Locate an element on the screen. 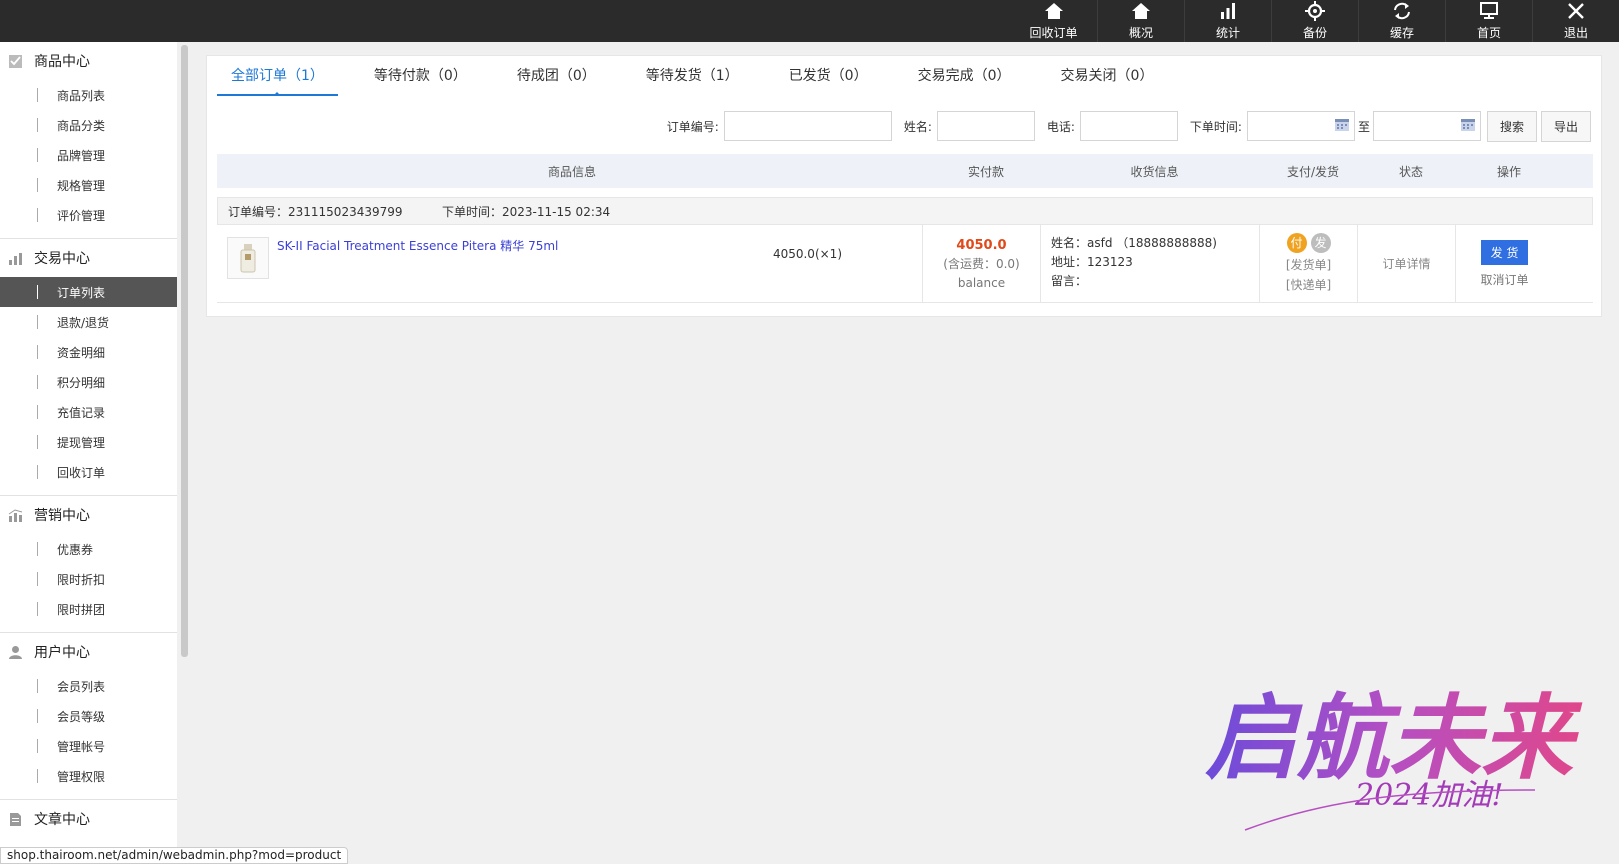 This screenshot has width=1619, height=864. sidebar-scrollbar is located at coordinates (184, 351).